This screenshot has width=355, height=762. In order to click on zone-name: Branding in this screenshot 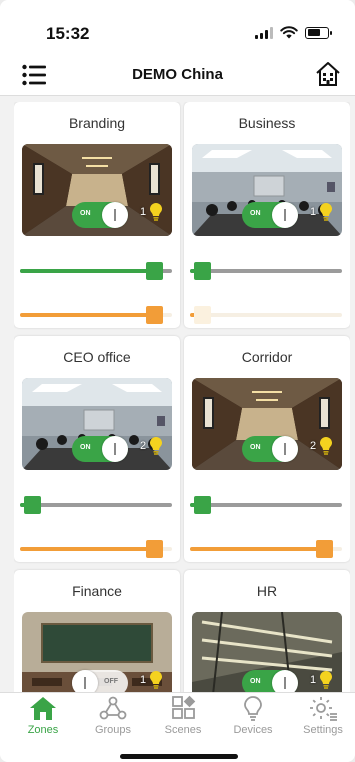, I will do `click(97, 123)`.